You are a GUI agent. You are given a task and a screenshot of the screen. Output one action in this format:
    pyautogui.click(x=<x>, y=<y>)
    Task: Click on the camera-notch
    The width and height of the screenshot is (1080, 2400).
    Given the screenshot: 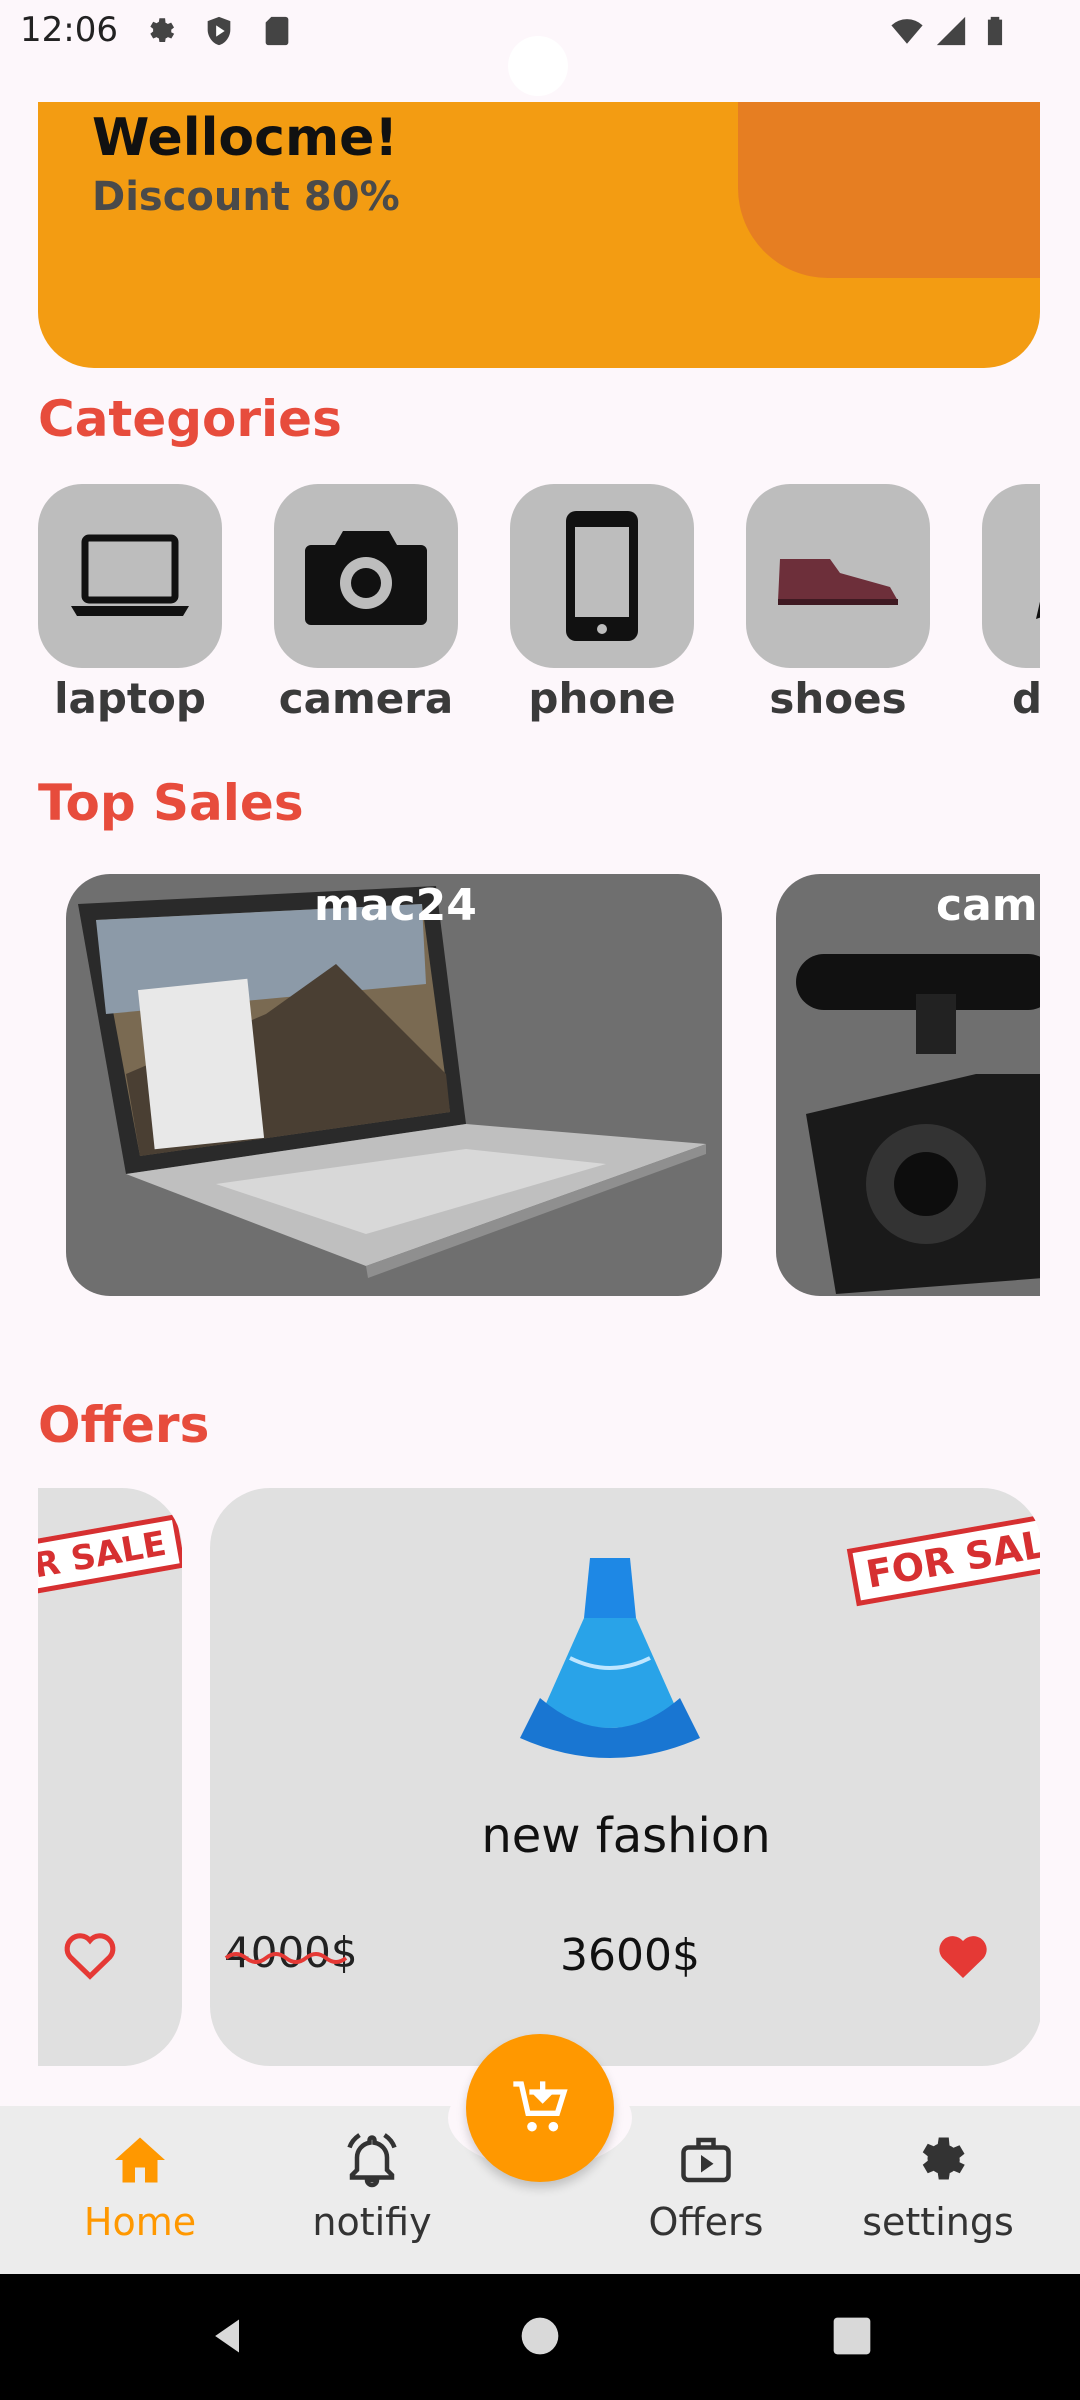 What is the action you would take?
    pyautogui.click(x=538, y=66)
    